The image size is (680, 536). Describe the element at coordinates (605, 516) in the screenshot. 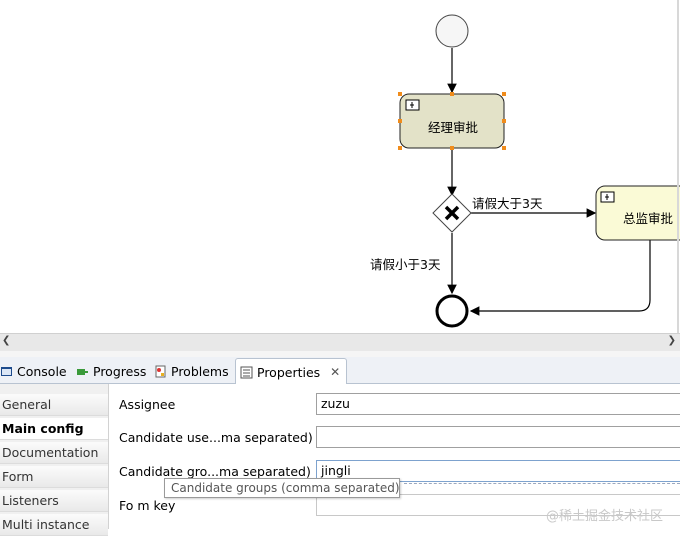

I see `watermark: @稀土掘金技术社区` at that location.